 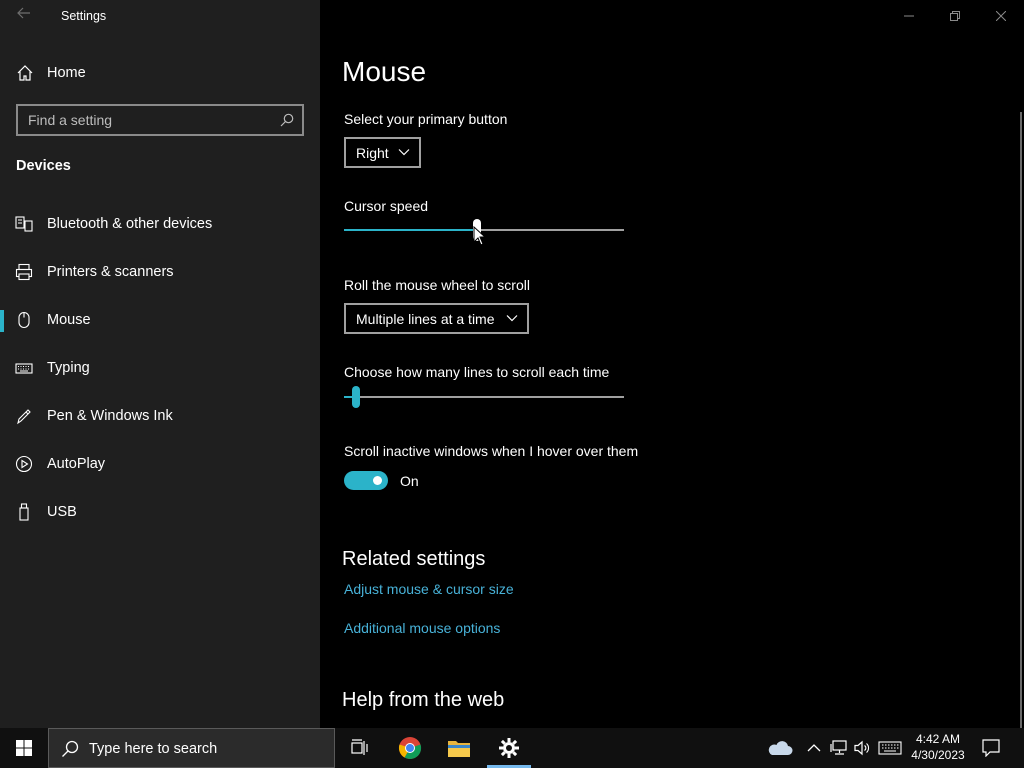 I want to click on task-view-icon, so click(x=359, y=747).